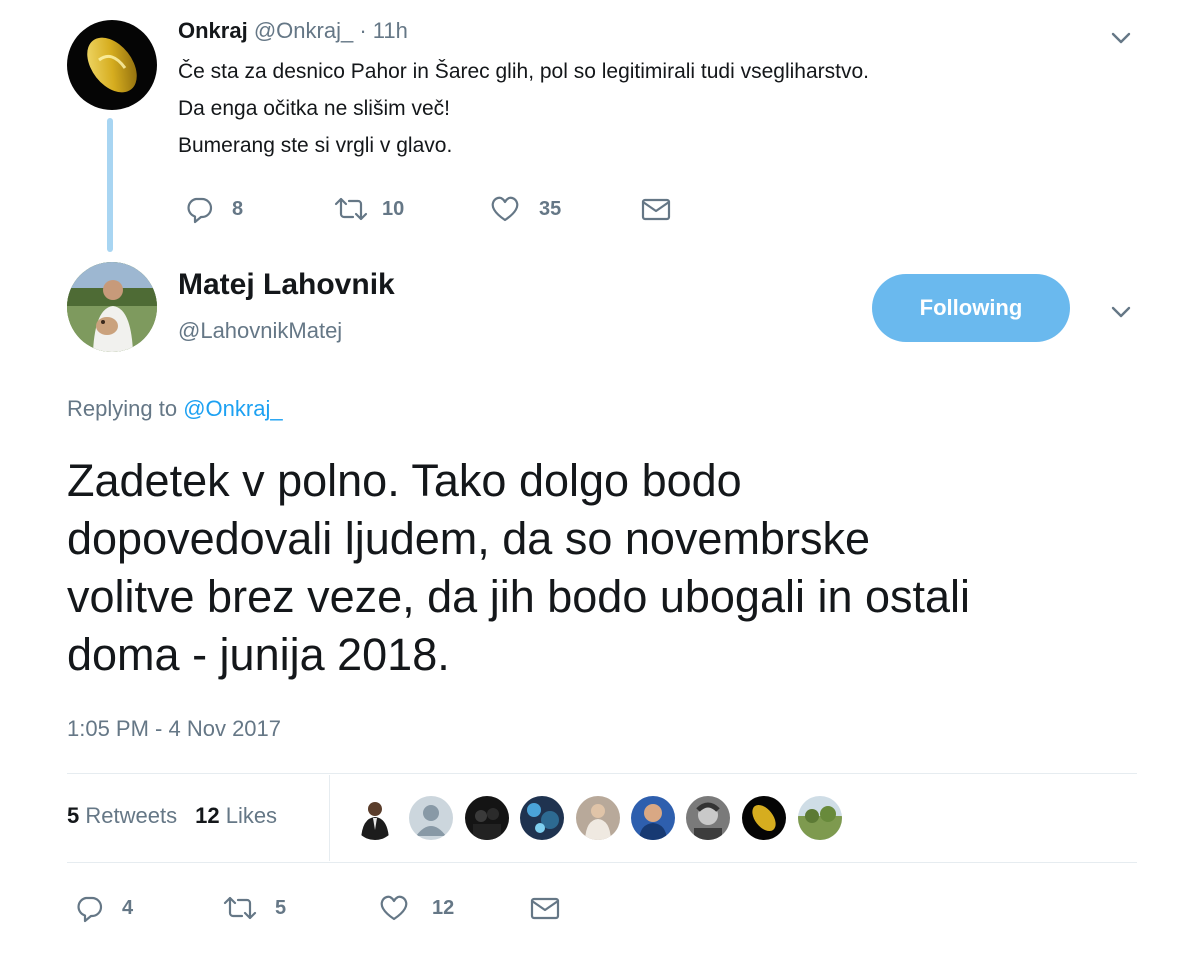  Describe the element at coordinates (443, 907) in the screenshot. I see `like-count: 12` at that location.